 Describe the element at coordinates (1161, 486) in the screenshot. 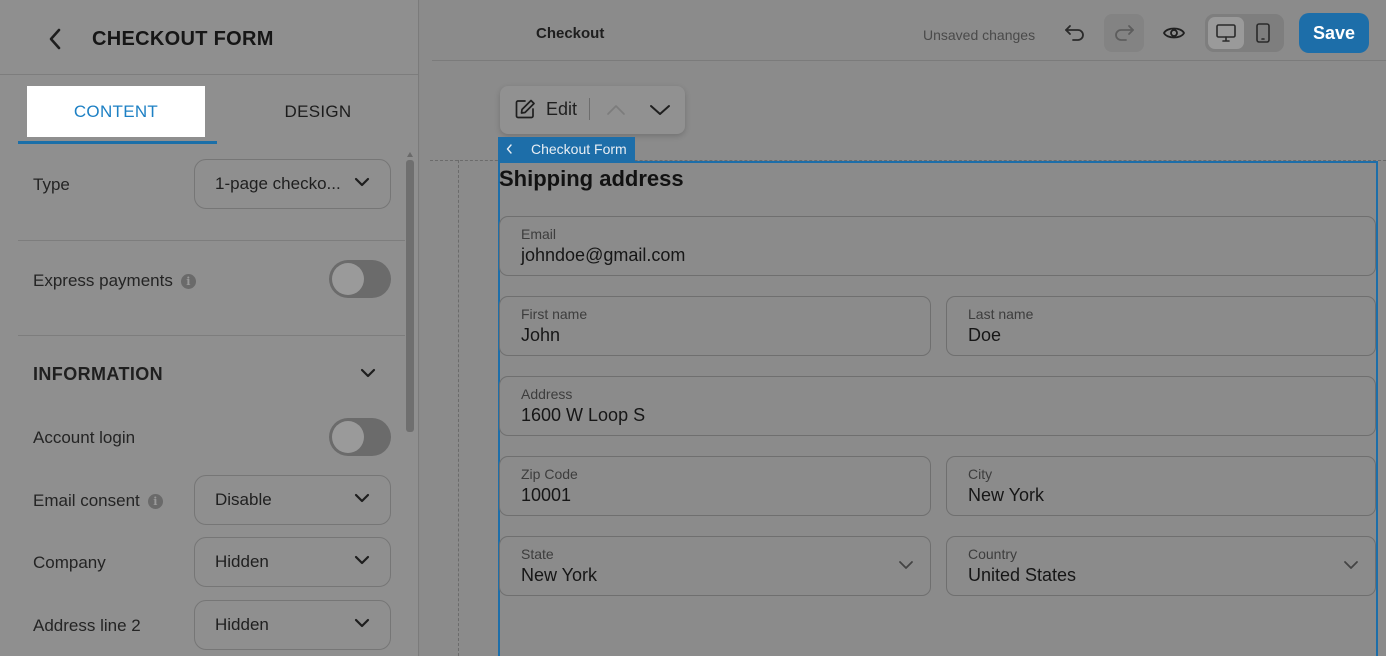

I see `city-field: City New York` at that location.